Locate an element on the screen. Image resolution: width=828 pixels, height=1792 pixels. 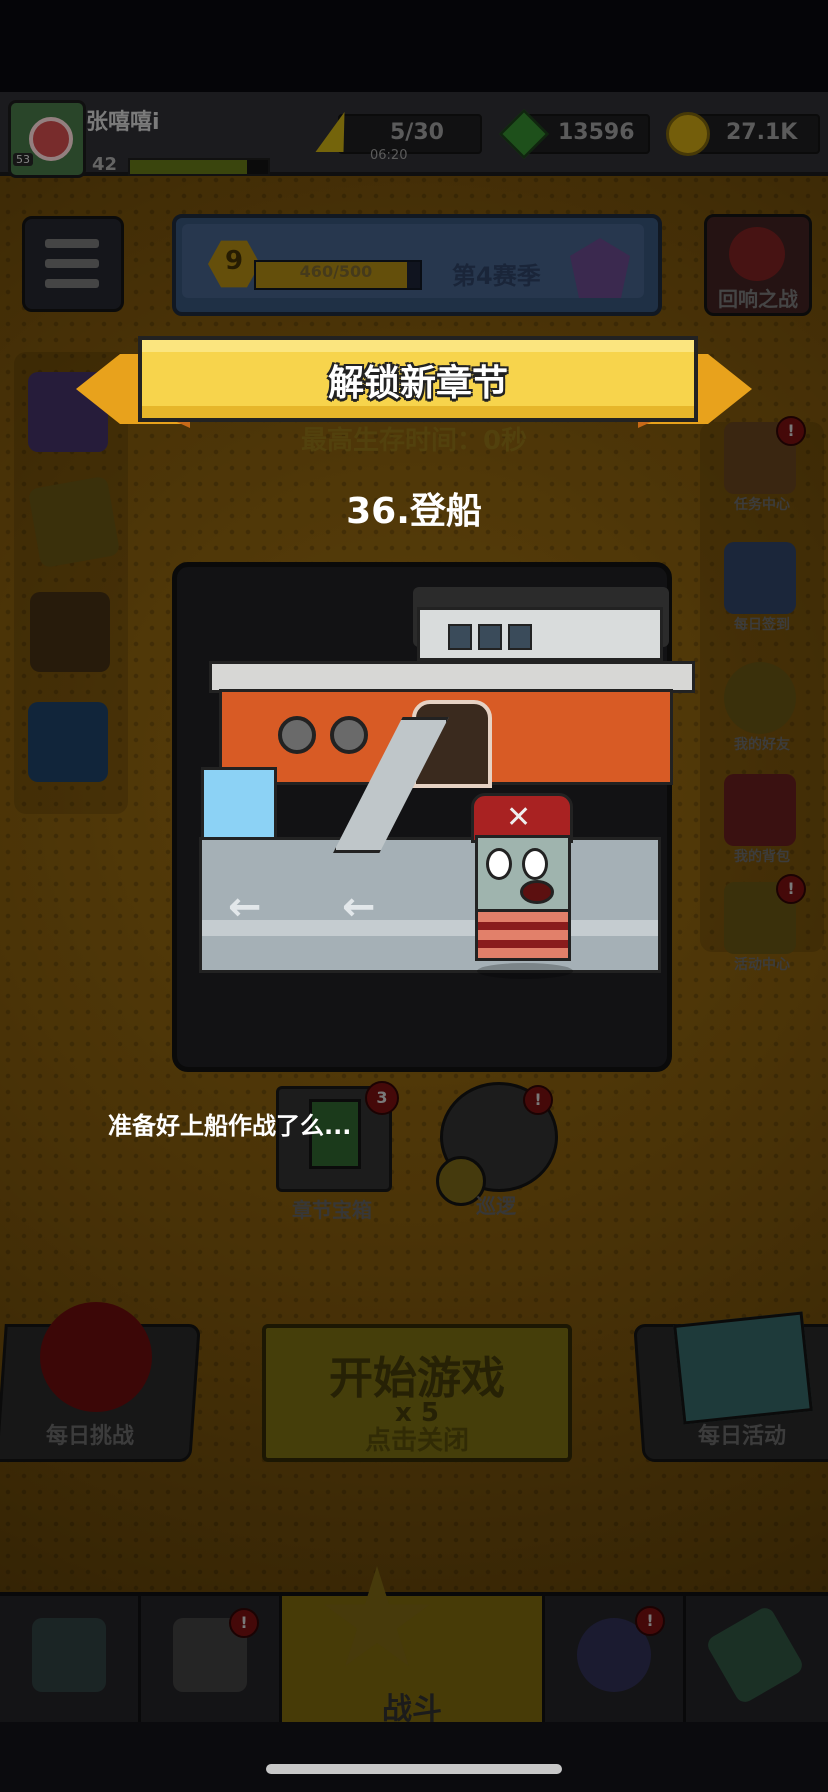
pirate-face is located at coordinates (523, 876).